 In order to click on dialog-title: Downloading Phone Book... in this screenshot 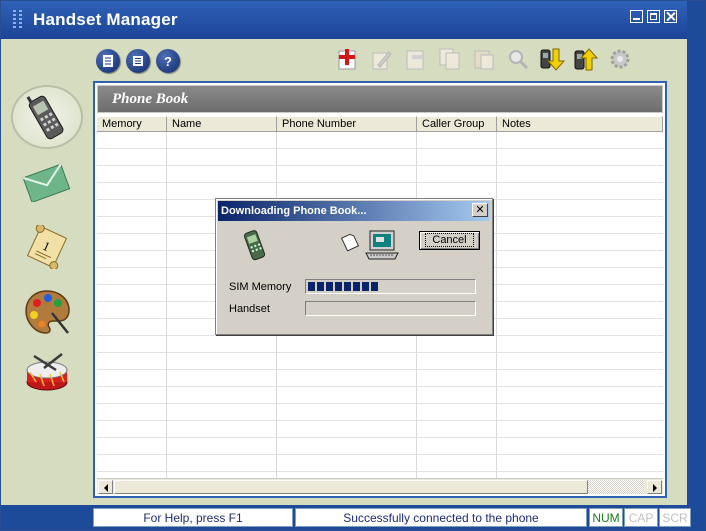, I will do `click(354, 211)`.